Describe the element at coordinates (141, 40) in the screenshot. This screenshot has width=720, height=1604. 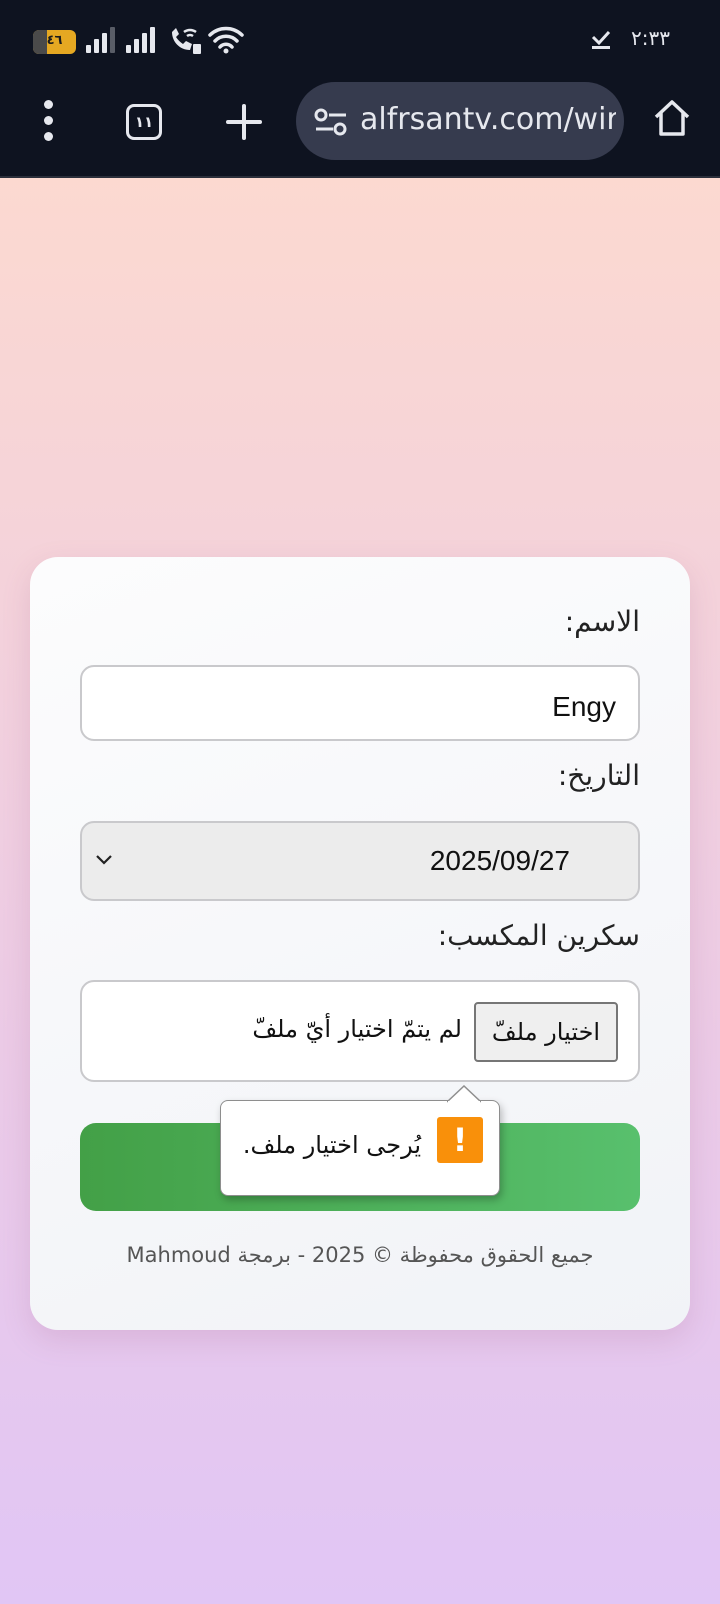
I see `signal-2-icon` at that location.